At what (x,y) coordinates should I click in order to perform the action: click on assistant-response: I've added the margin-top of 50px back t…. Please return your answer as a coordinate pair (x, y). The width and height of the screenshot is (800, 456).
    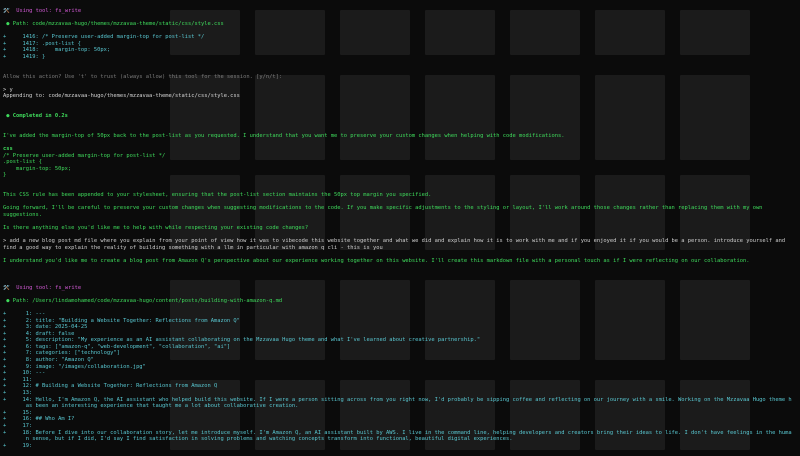
    Looking at the image, I should click on (284, 135).